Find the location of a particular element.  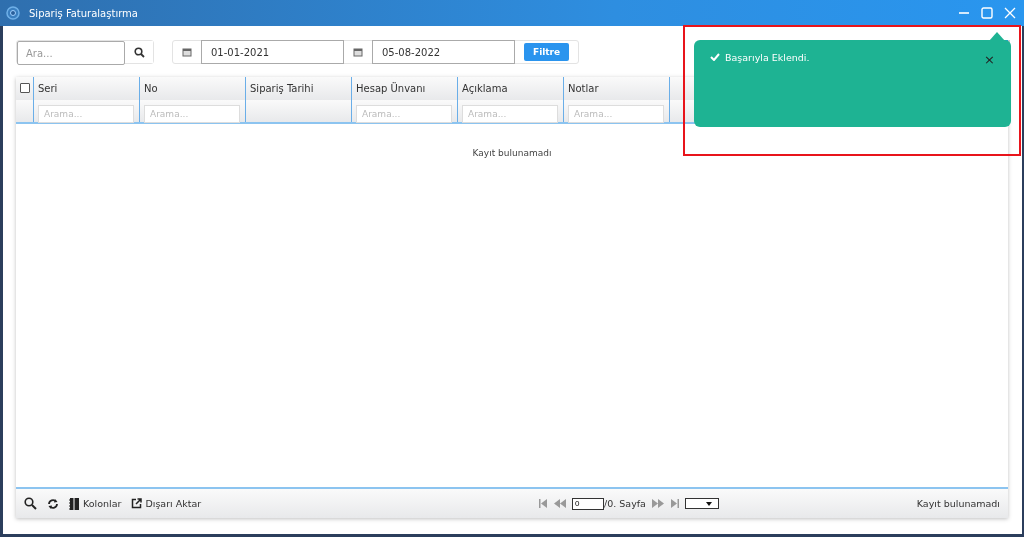

caret-icon is located at coordinates (708, 503).